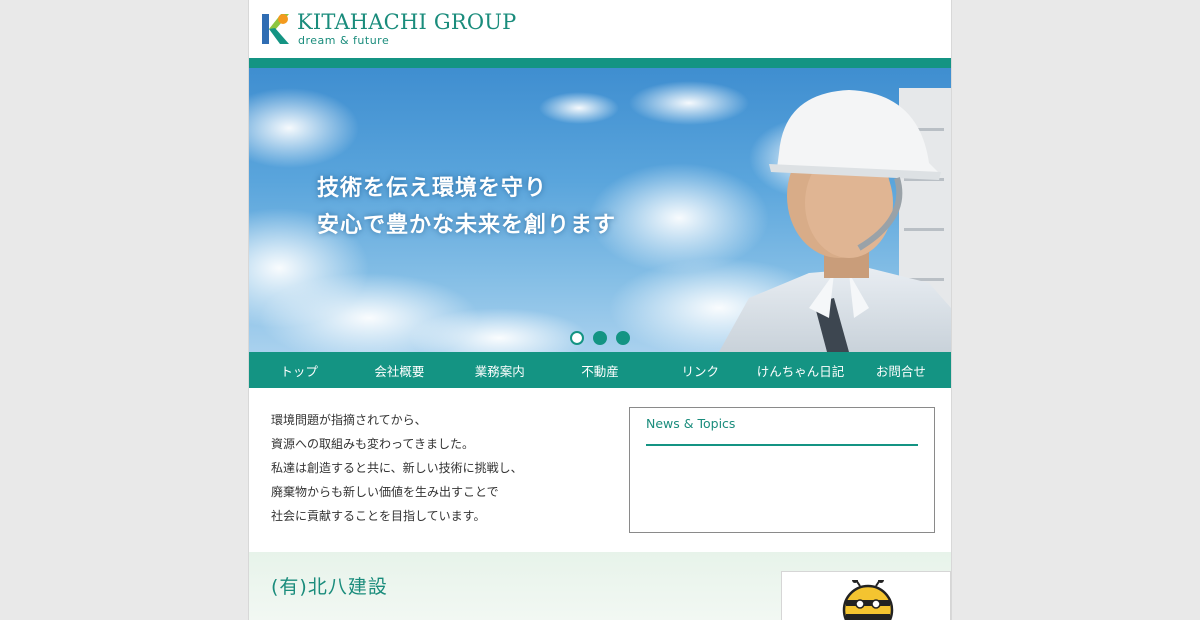  Describe the element at coordinates (600, 63) in the screenshot. I see `header-divider` at that location.